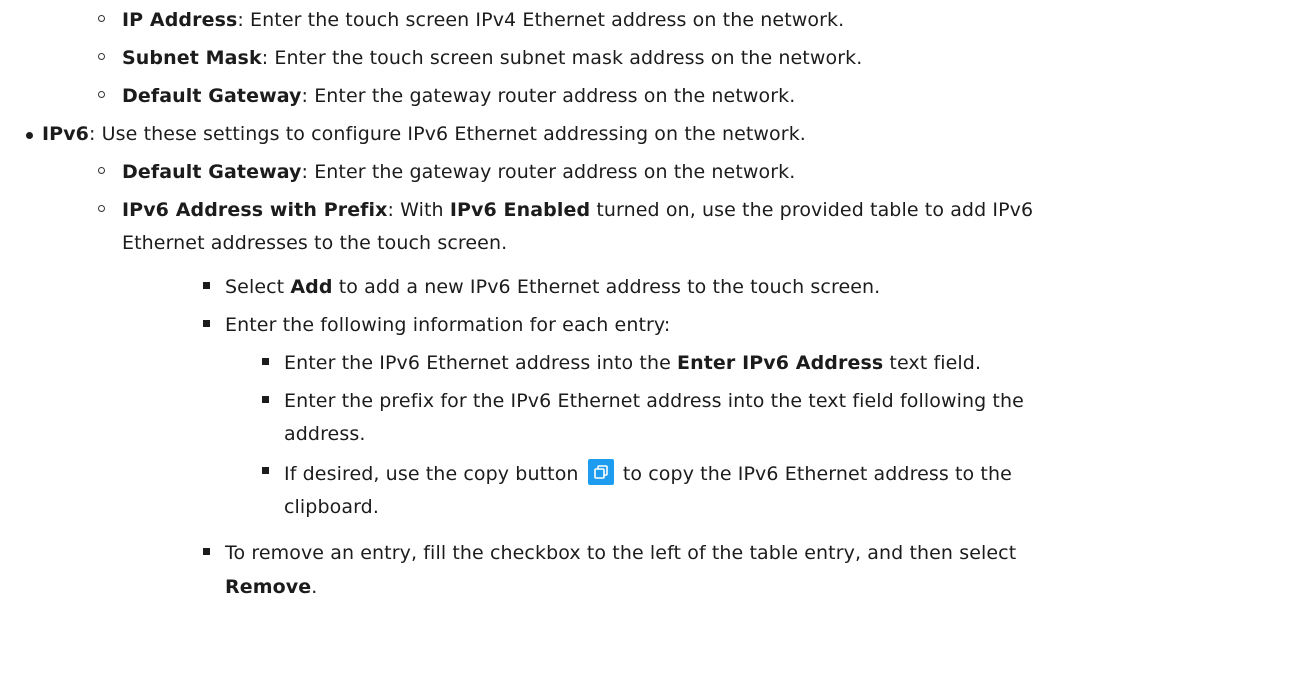 This screenshot has height=690, width=1289. I want to click on term-enter-ipv6-address: Enter IPv6 Address, so click(780, 363).